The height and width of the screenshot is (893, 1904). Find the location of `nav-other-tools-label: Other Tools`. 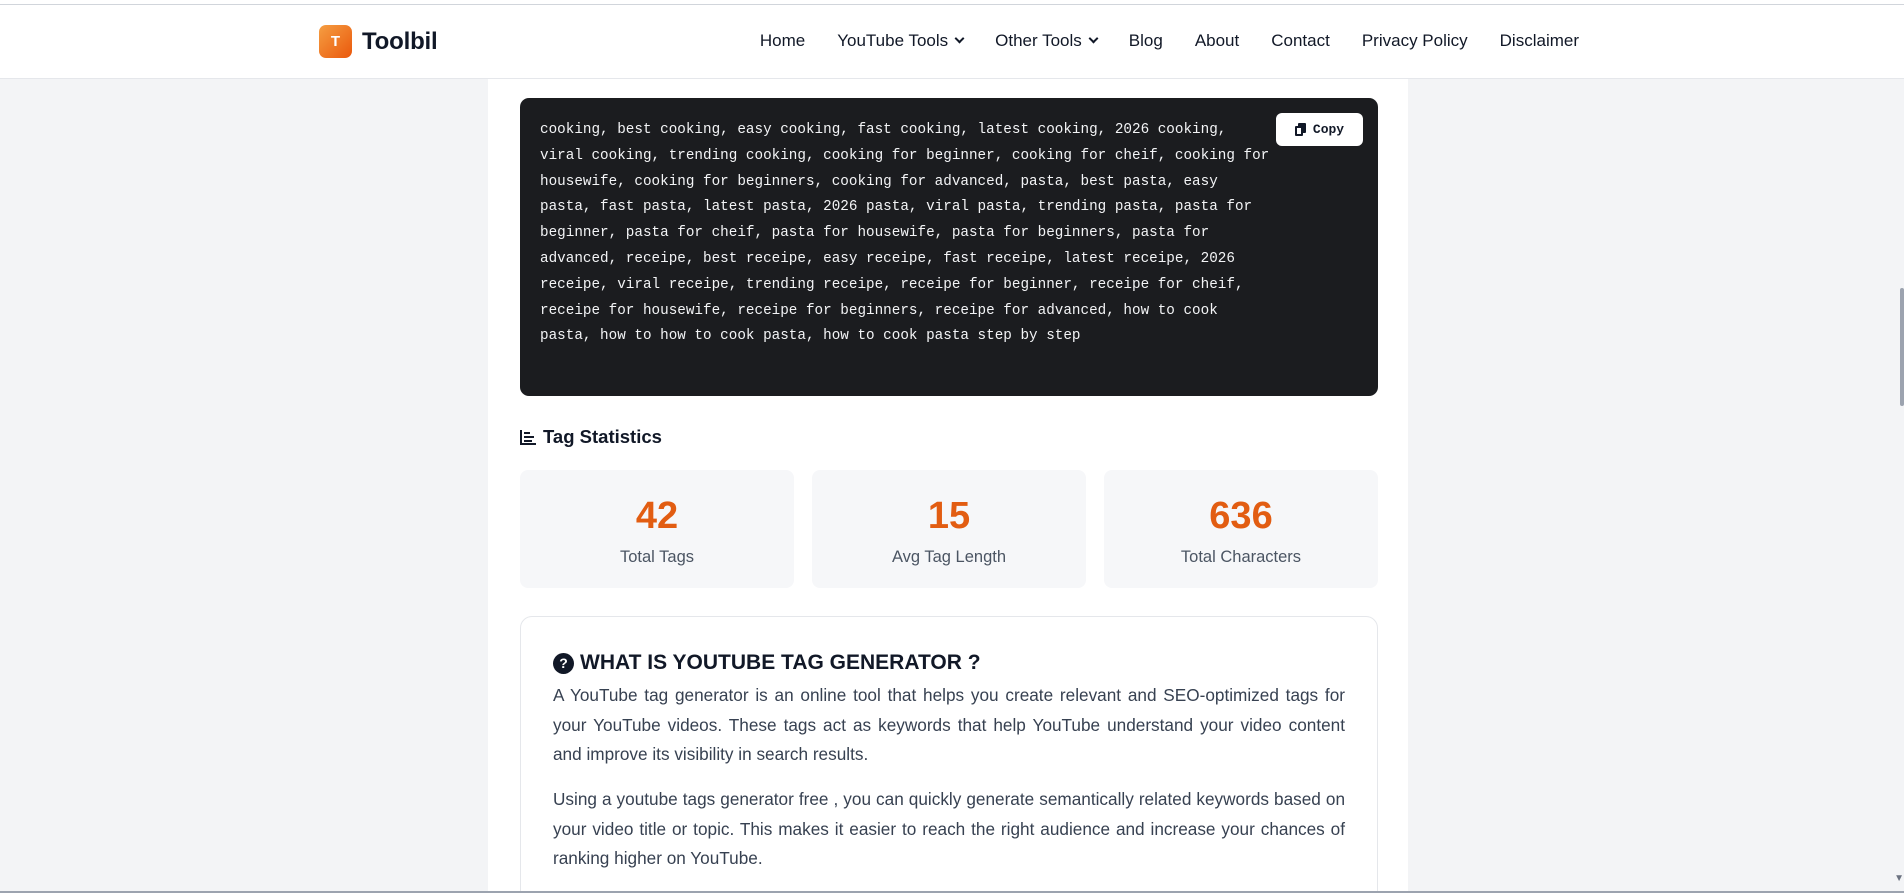

nav-other-tools-label: Other Tools is located at coordinates (1038, 40).